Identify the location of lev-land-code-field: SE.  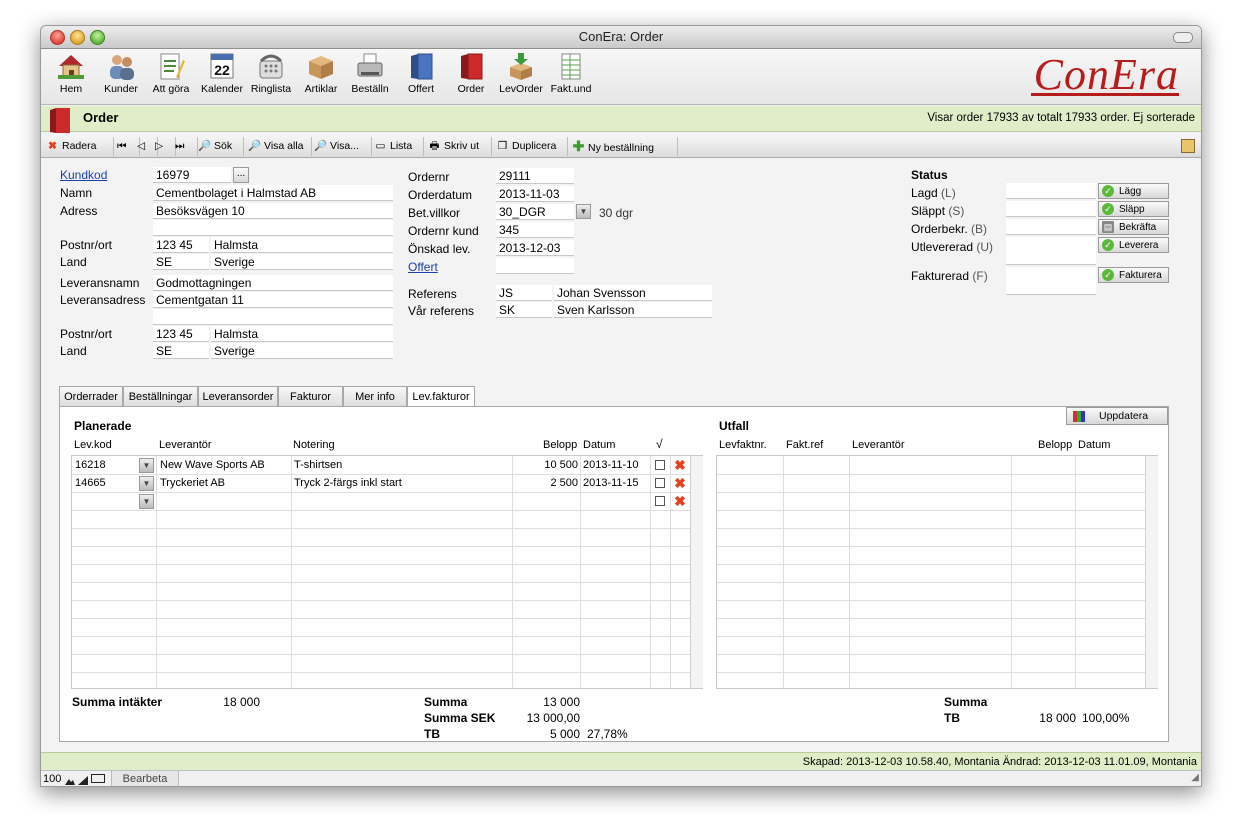
(181, 351).